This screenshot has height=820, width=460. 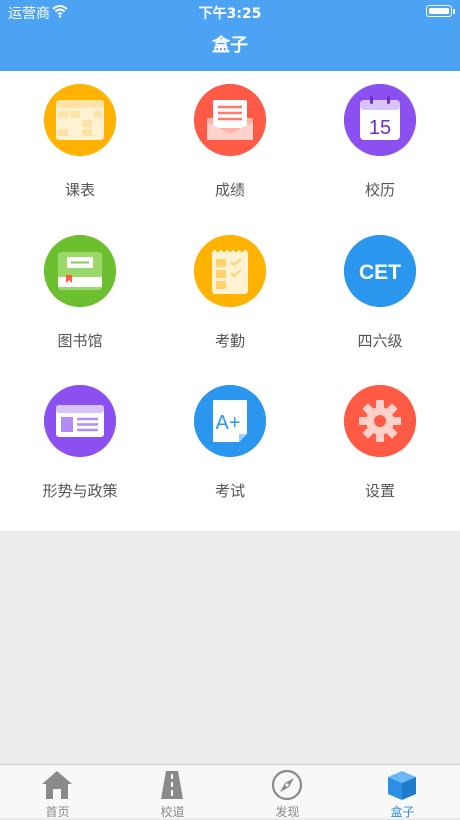 I want to click on grid-item-calendar: 15 校历, so click(x=379, y=141).